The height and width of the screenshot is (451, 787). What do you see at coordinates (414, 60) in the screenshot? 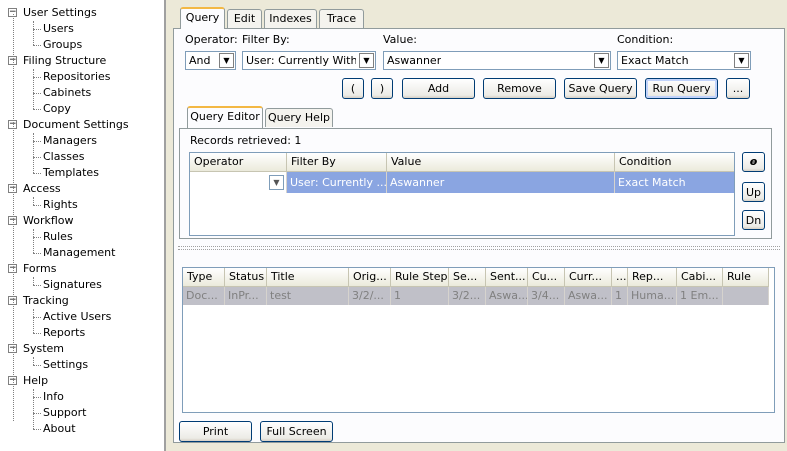
I see `value-select-value: Aswanner` at bounding box center [414, 60].